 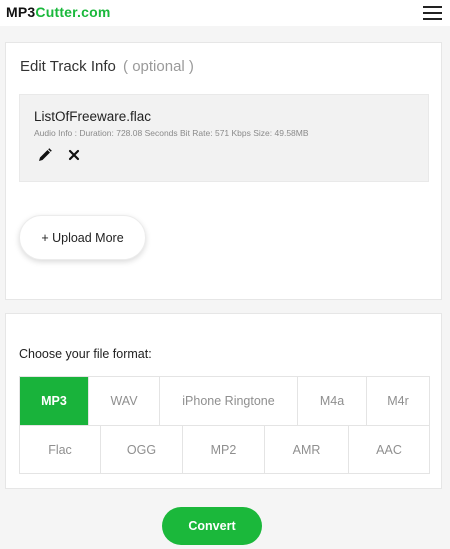 What do you see at coordinates (432, 13) in the screenshot?
I see `menu-icon` at bounding box center [432, 13].